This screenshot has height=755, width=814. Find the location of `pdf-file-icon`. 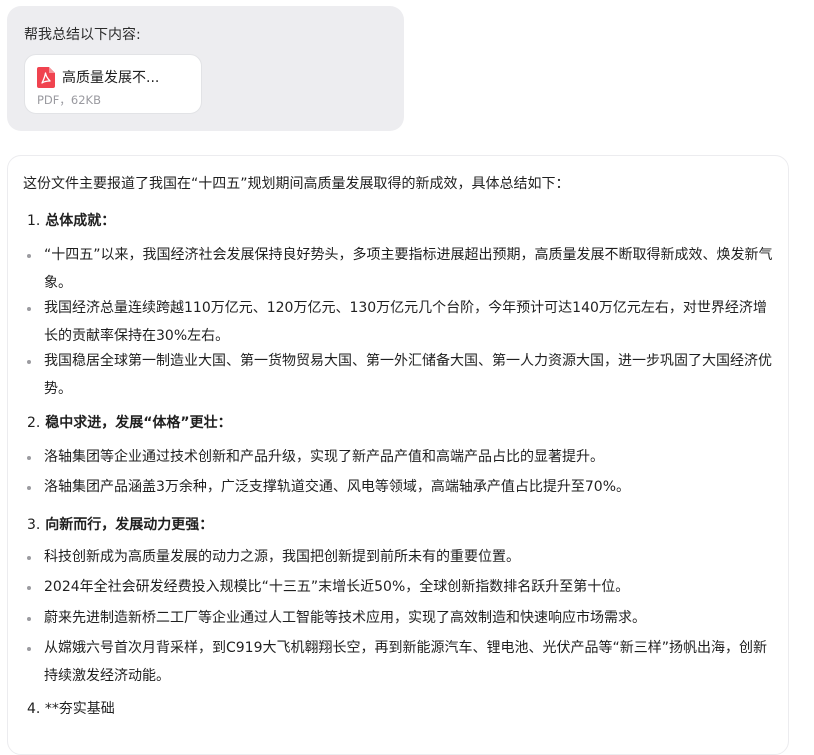

pdf-file-icon is located at coordinates (46, 77).